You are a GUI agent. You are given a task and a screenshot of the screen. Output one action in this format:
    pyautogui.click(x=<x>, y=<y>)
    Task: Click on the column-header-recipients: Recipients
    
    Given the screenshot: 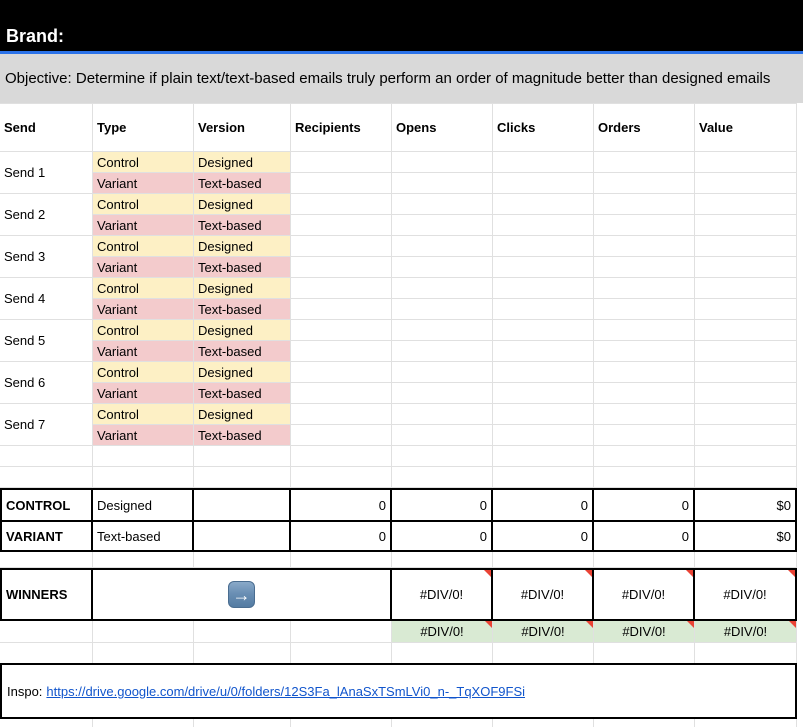 What is the action you would take?
    pyautogui.click(x=341, y=127)
    